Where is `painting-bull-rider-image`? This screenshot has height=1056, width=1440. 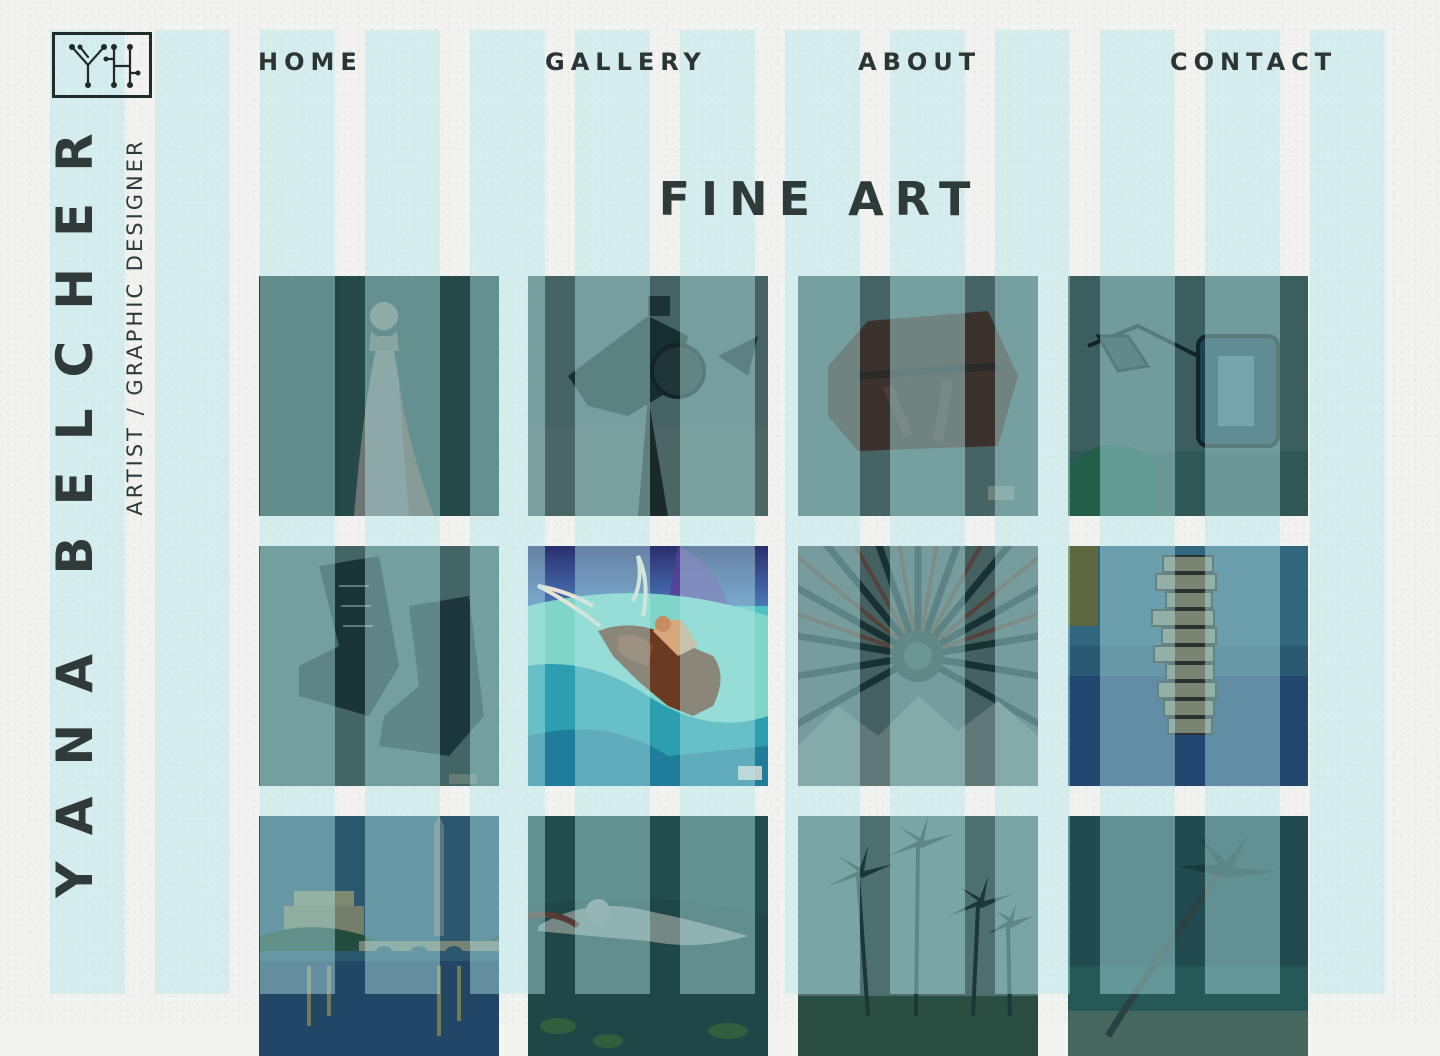 painting-bull-rider-image is located at coordinates (648, 666).